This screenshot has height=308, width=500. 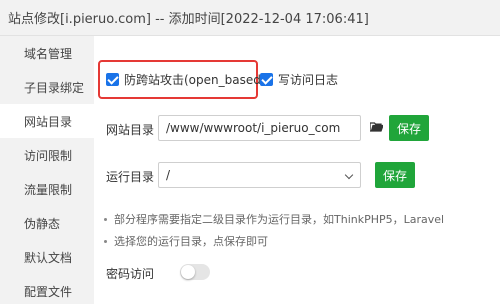 What do you see at coordinates (47, 155) in the screenshot?
I see `sidebar-item-access-limit: 访问限制` at bounding box center [47, 155].